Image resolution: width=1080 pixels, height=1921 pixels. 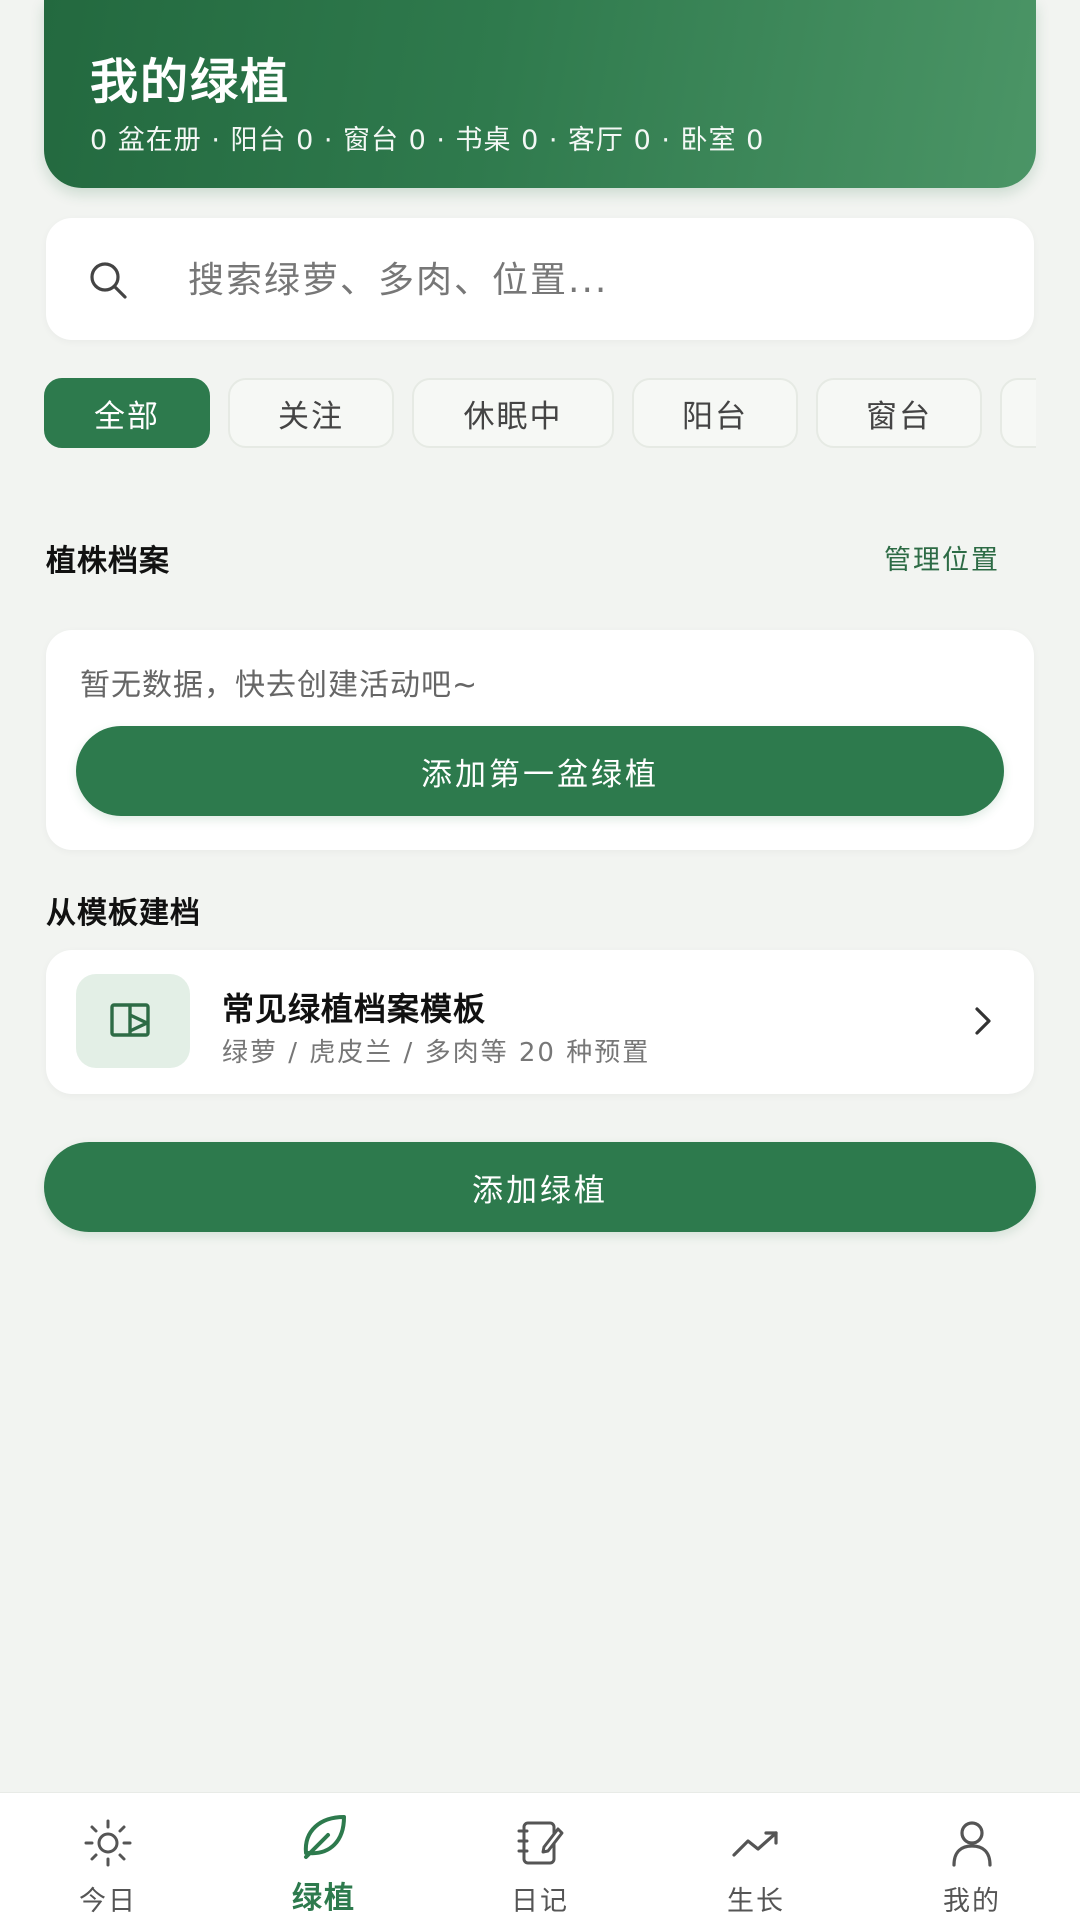 I want to click on filter-chip-followed: 关注, so click(x=311, y=413).